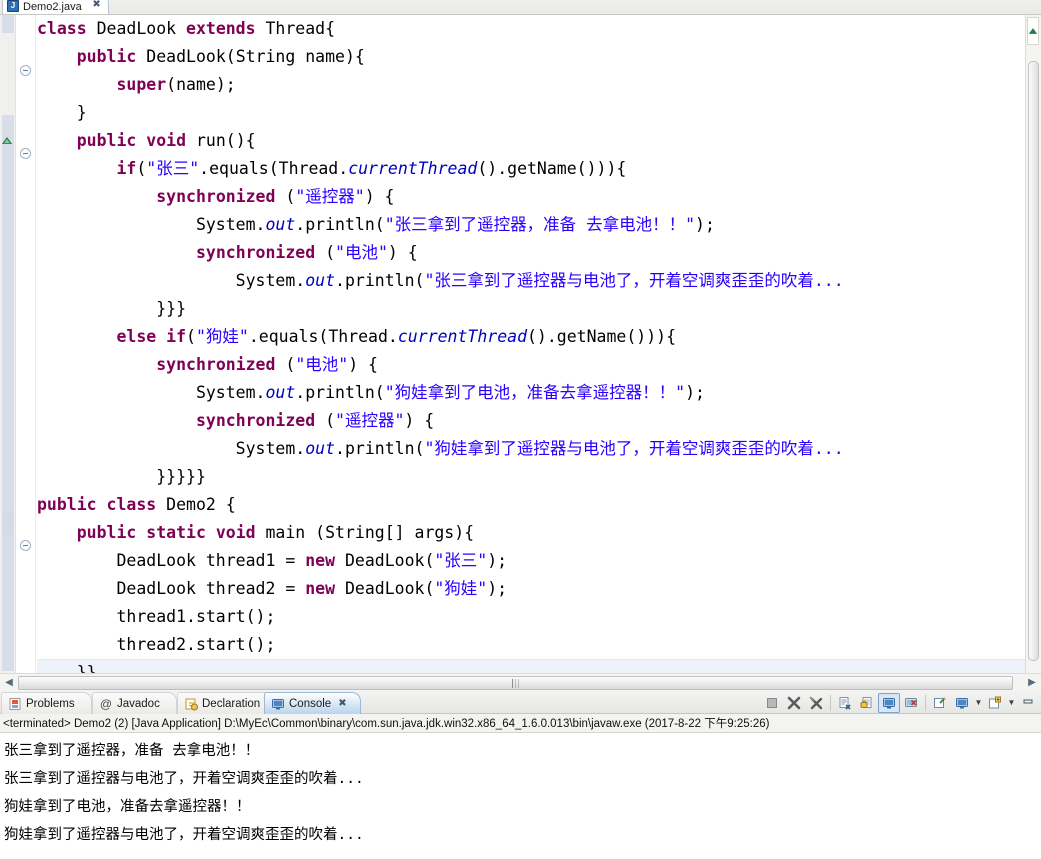  I want to click on code-line: synchronized ("电池") {, so click(531, 253).